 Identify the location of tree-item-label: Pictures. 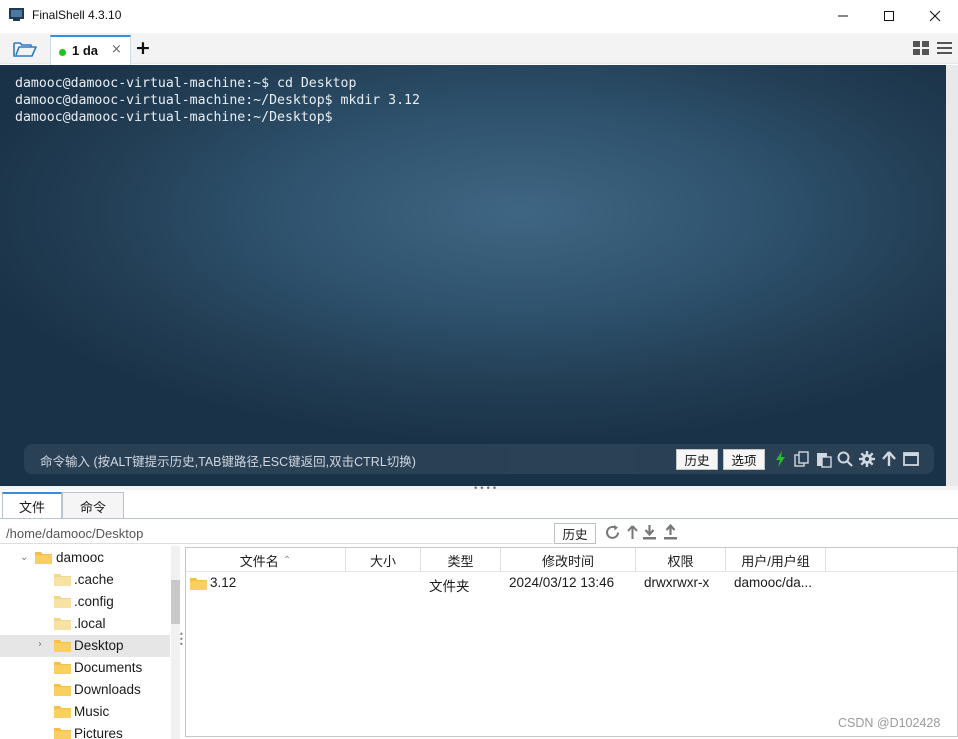
(98, 732).